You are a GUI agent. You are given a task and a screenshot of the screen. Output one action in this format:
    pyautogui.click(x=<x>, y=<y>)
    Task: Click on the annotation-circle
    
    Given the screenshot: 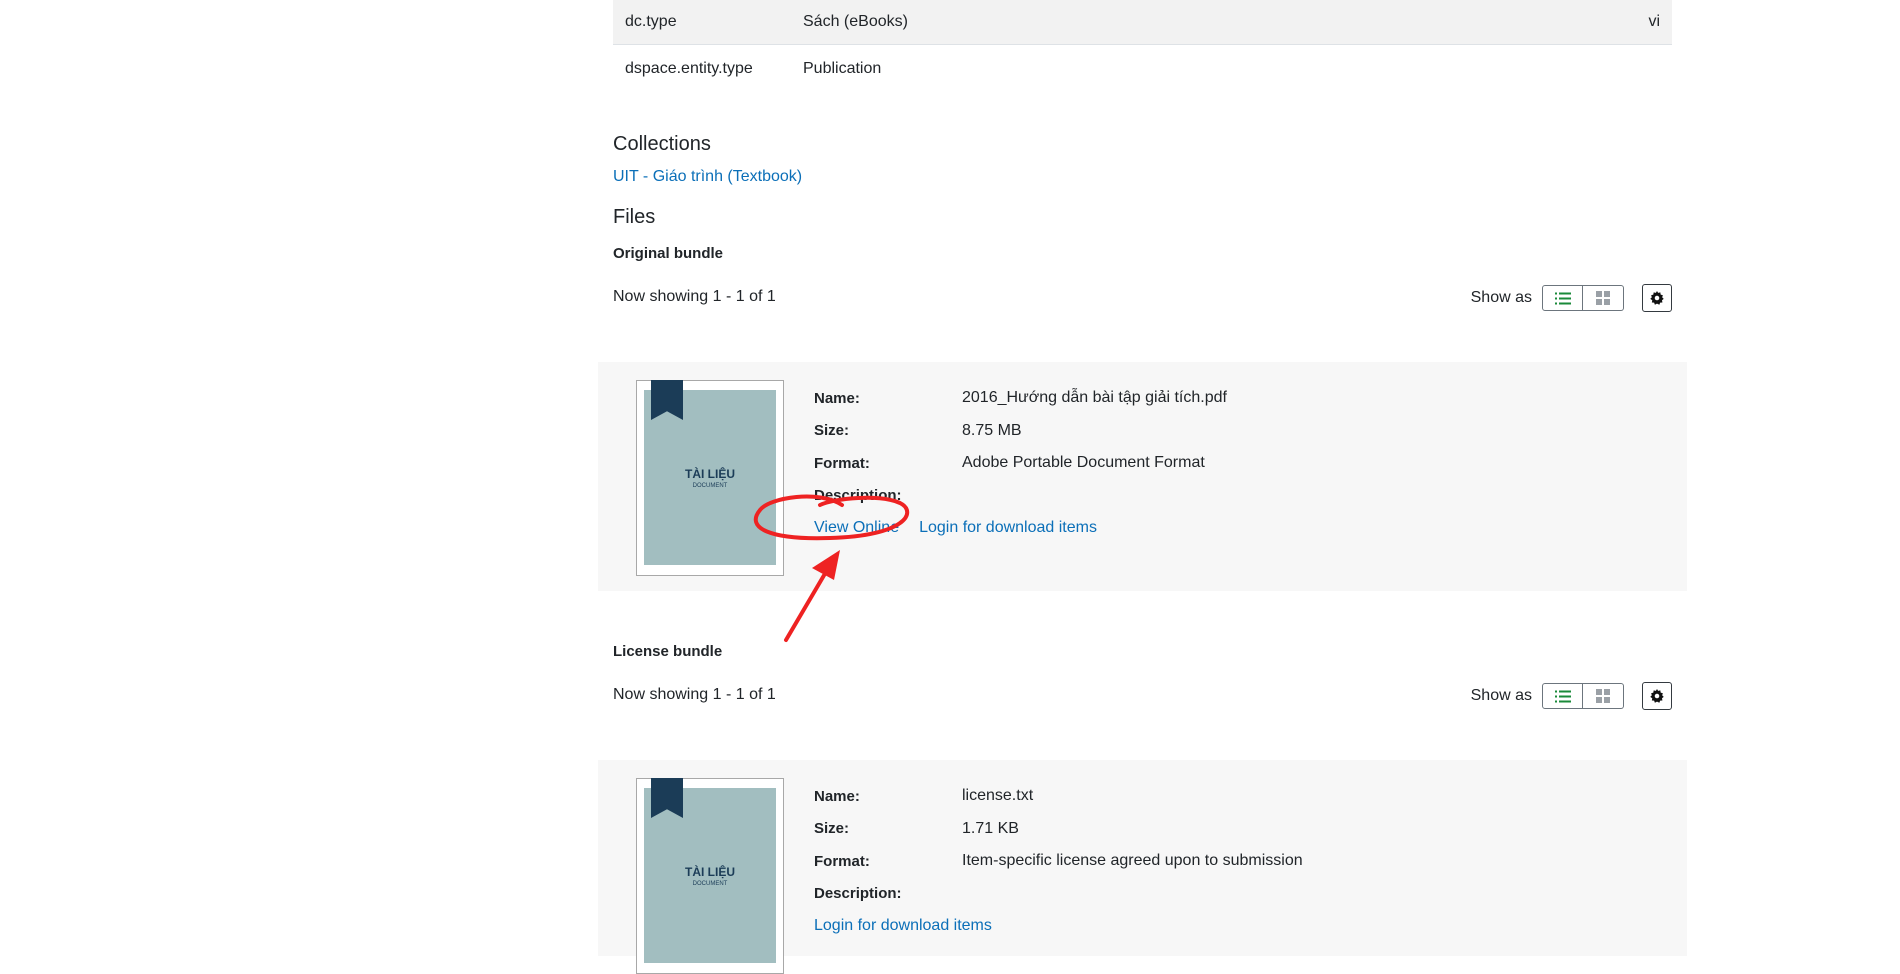 What is the action you would take?
    pyautogui.click(x=831, y=517)
    